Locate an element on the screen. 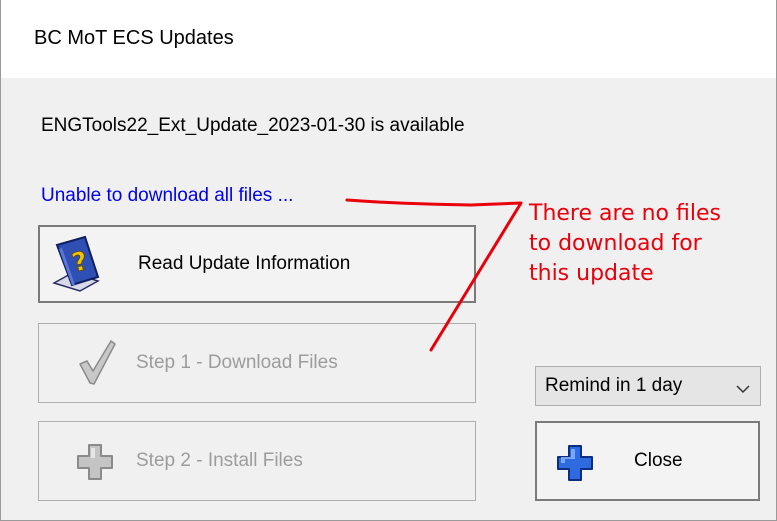 The height and width of the screenshot is (521, 777). remind-interval-value: Remind in 1 day is located at coordinates (614, 385).